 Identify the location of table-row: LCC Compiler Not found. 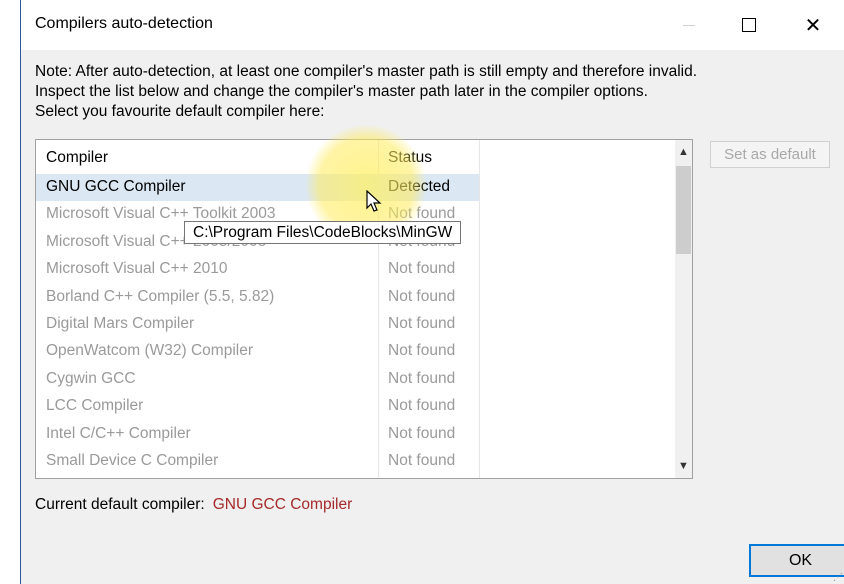
(356, 406).